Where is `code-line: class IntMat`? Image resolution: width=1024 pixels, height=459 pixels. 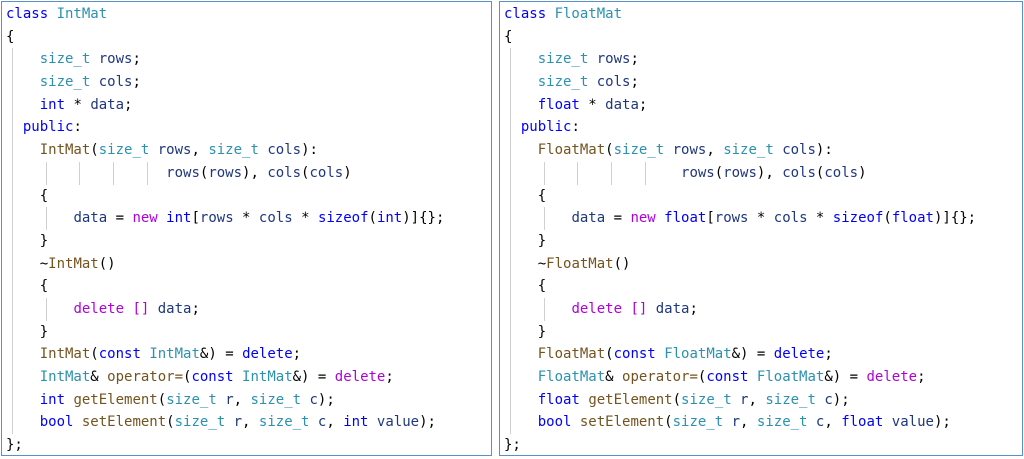 code-line: class IntMat is located at coordinates (248, 14).